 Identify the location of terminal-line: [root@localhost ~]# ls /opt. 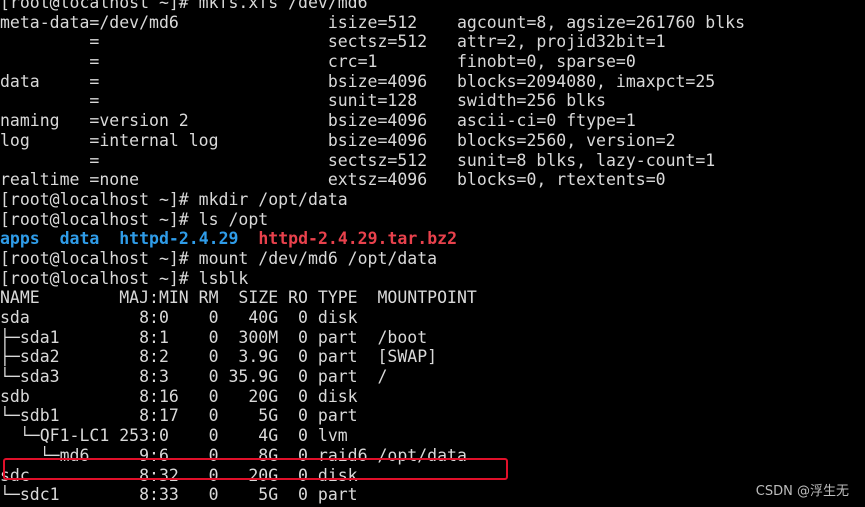
(134, 219).